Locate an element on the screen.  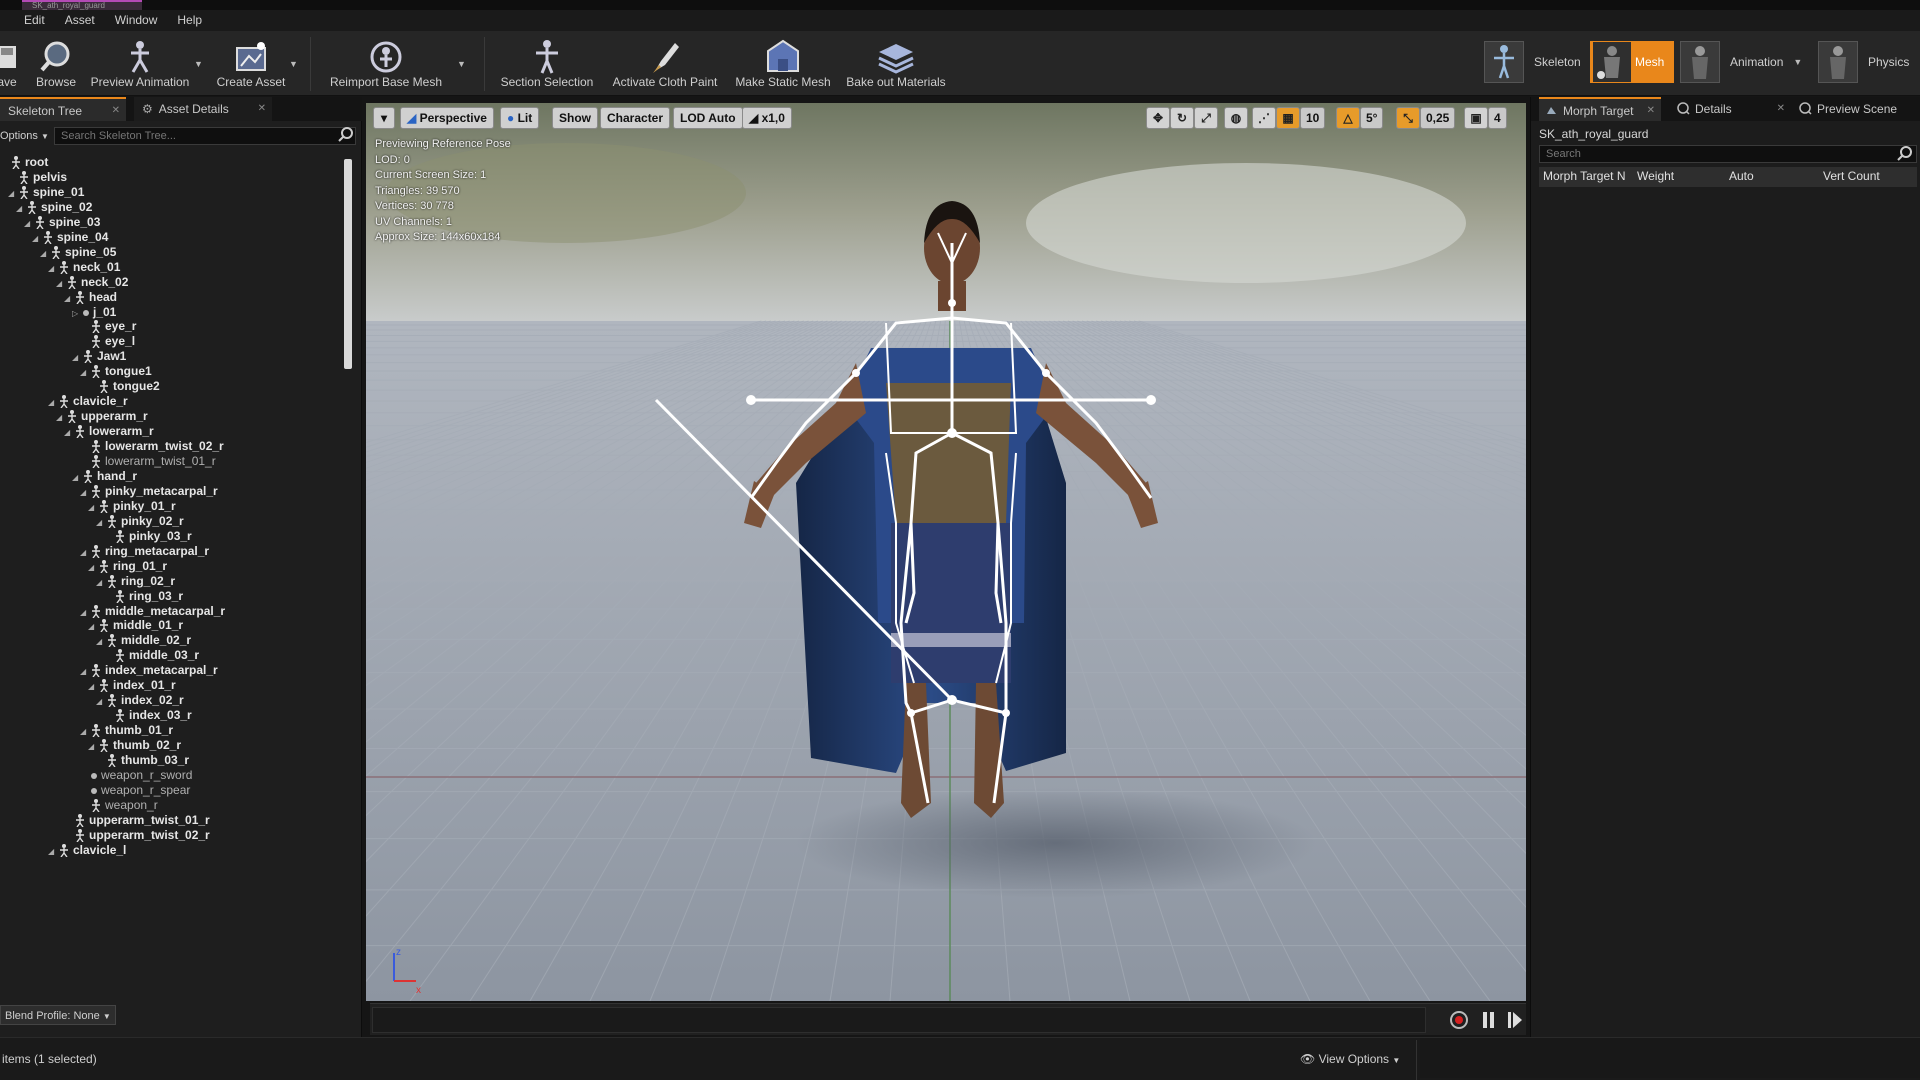
bone-name: ring_02_r is located at coordinates (148, 581).